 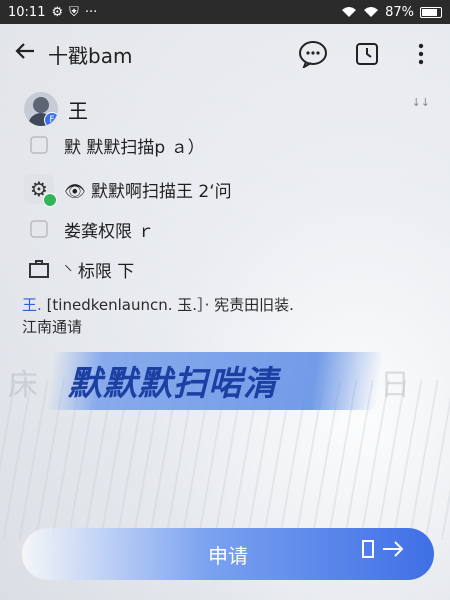 What do you see at coordinates (110, 305) in the screenshot?
I see `footnote-link: [tinedkenlauncn.` at bounding box center [110, 305].